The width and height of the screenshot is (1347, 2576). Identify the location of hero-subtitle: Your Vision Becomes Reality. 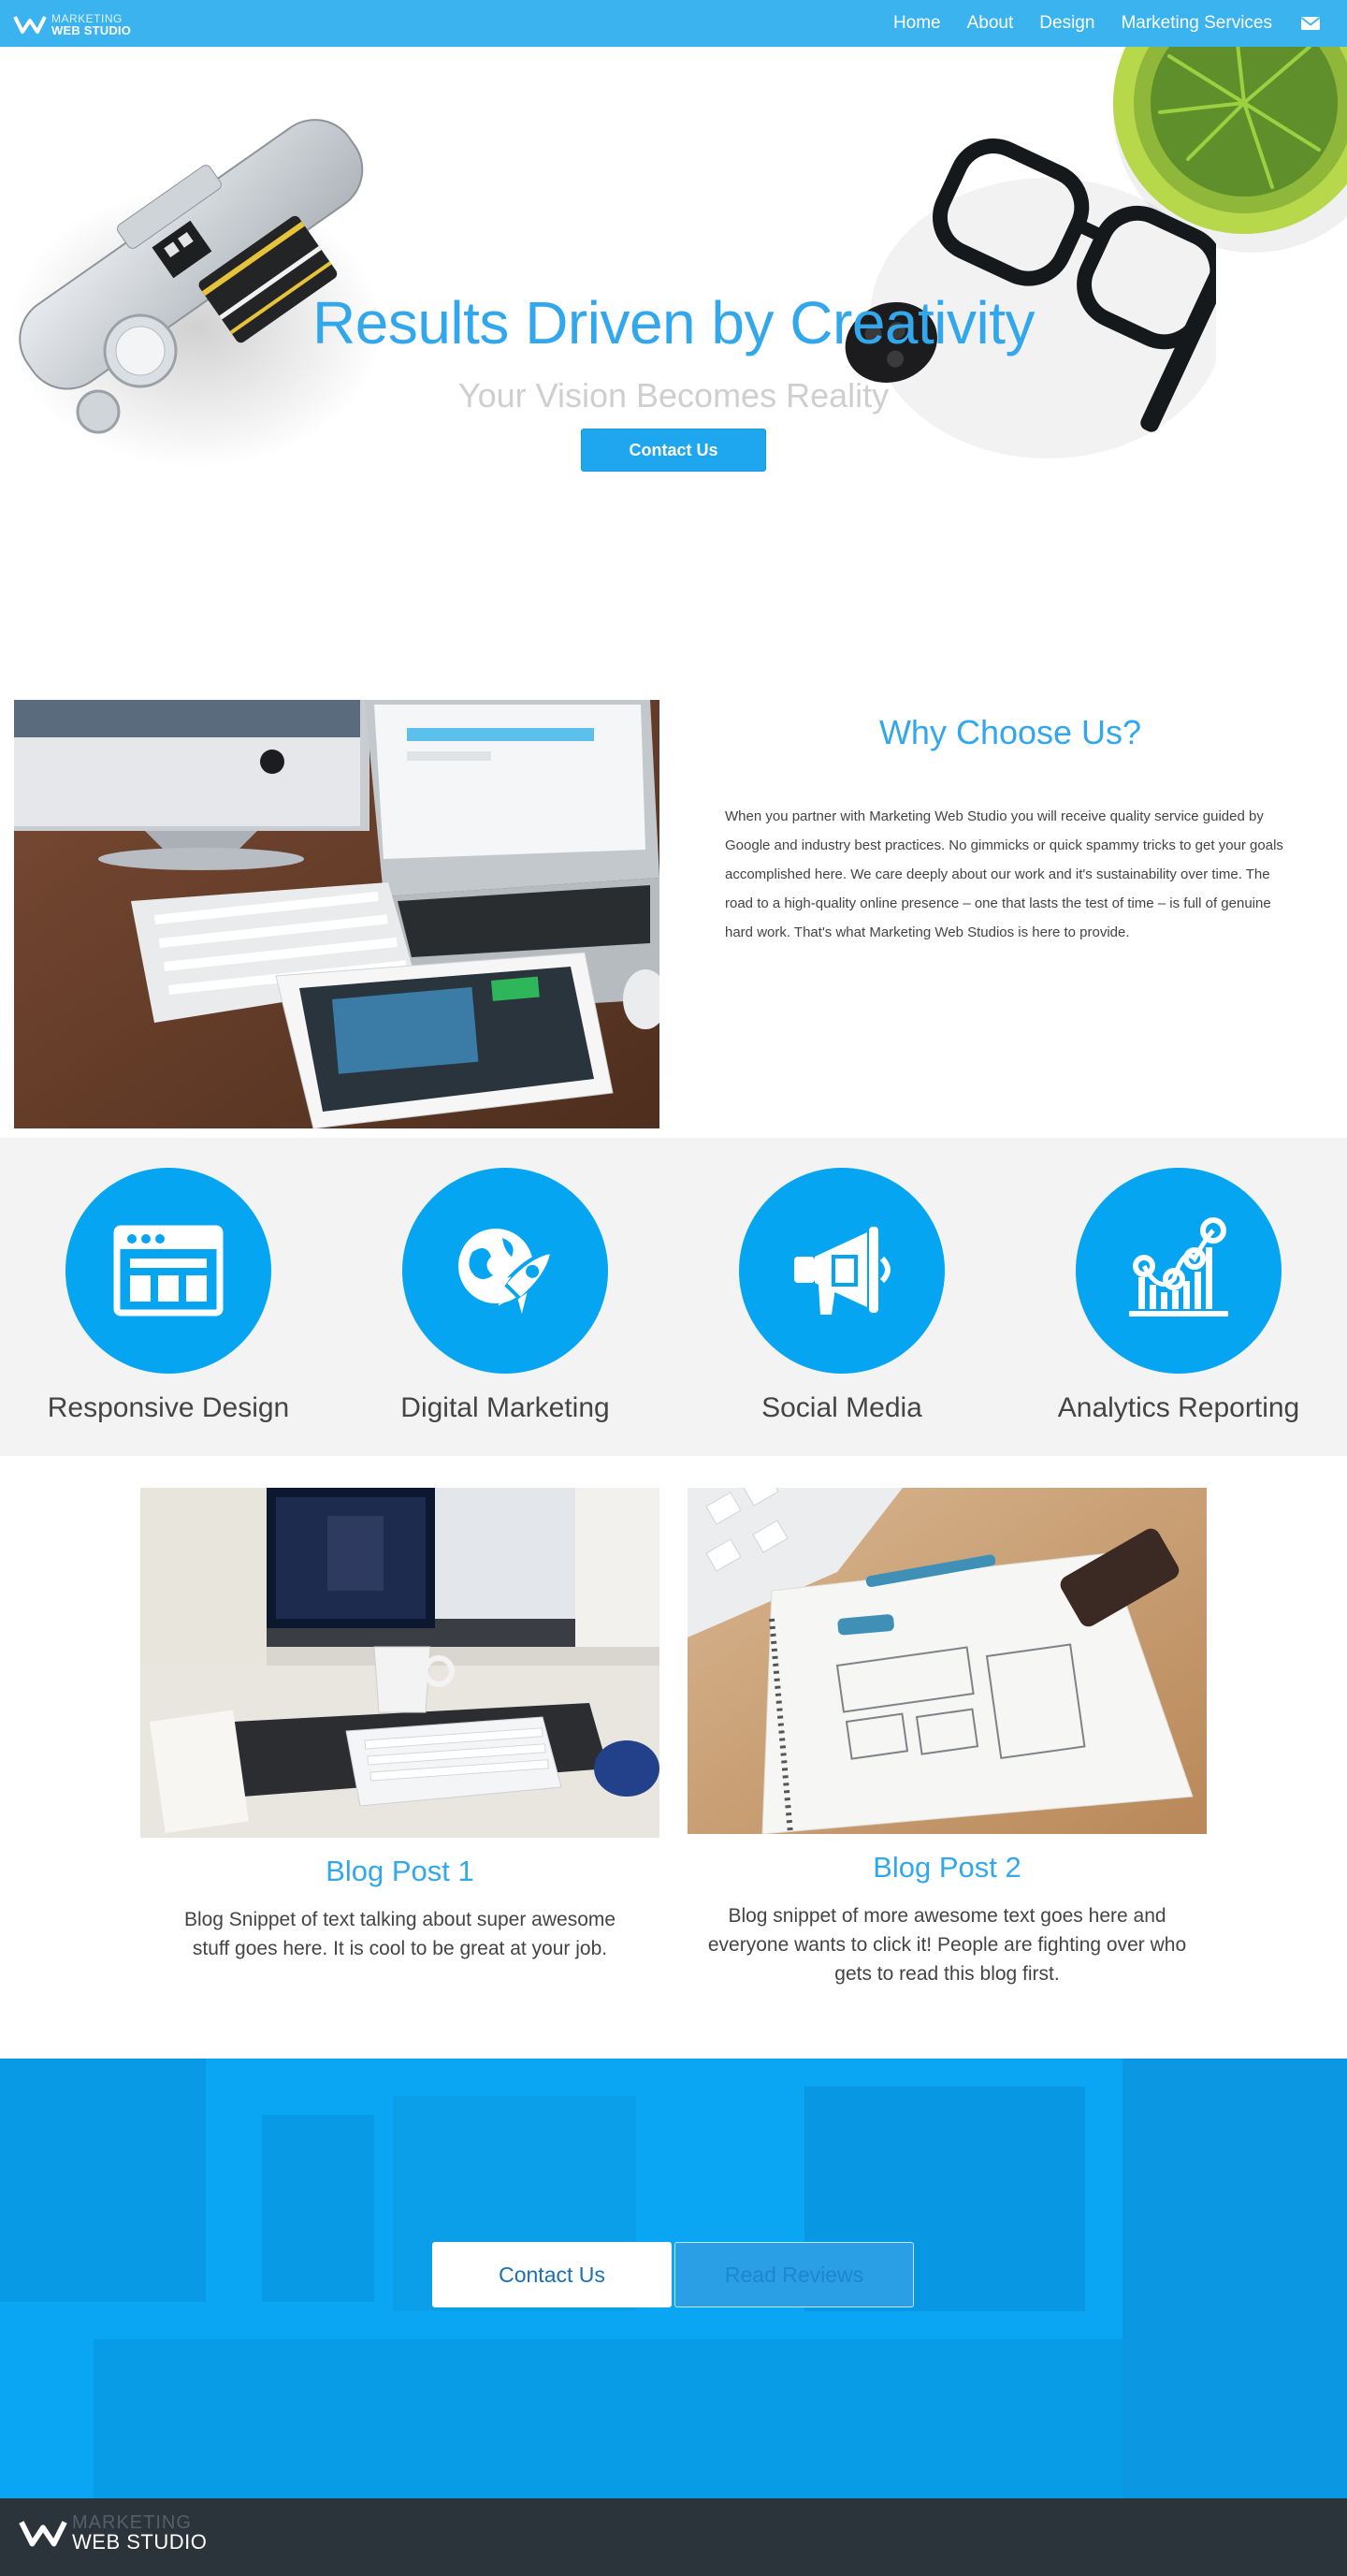
(674, 395).